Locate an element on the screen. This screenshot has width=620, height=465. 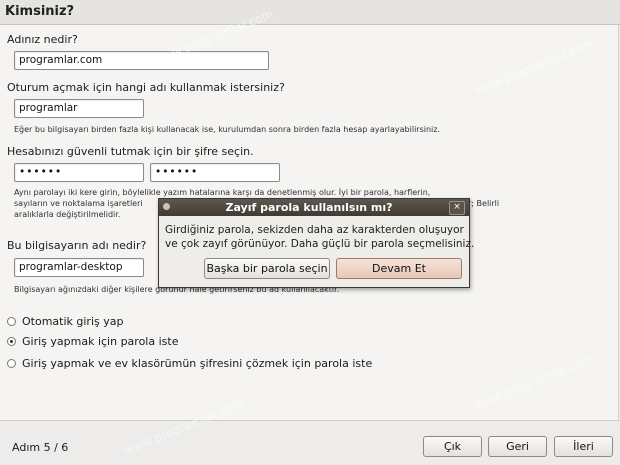
page-header: Kimsiniz? is located at coordinates (310, 12).